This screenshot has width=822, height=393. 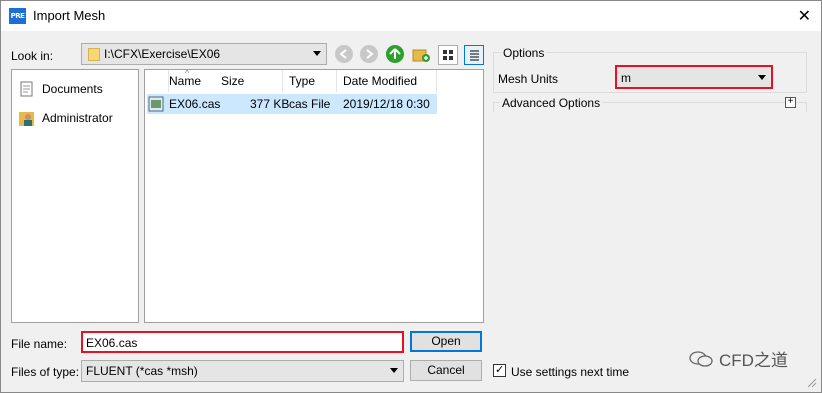 What do you see at coordinates (162, 54) in the screenshot?
I see `look-in-path: I:\CFX\Exercise\EX06` at bounding box center [162, 54].